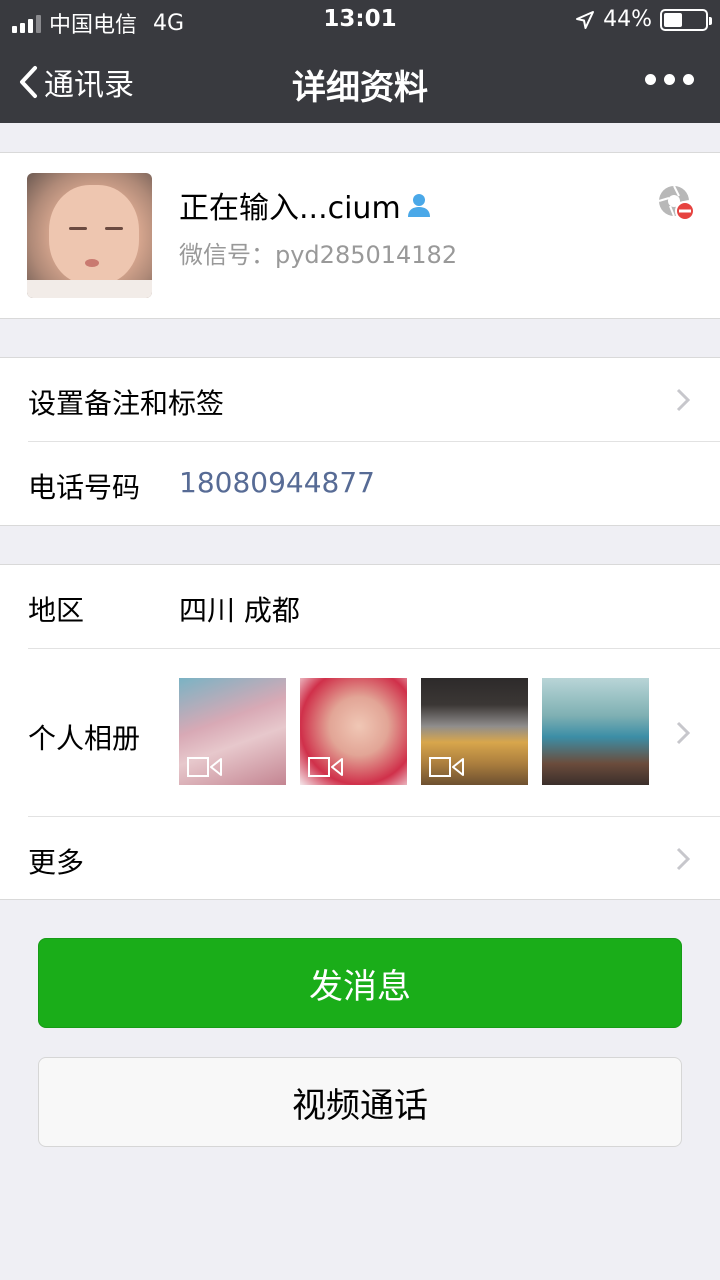 The image size is (720, 1280). What do you see at coordinates (669, 79) in the screenshot?
I see `more-options-button` at bounding box center [669, 79].